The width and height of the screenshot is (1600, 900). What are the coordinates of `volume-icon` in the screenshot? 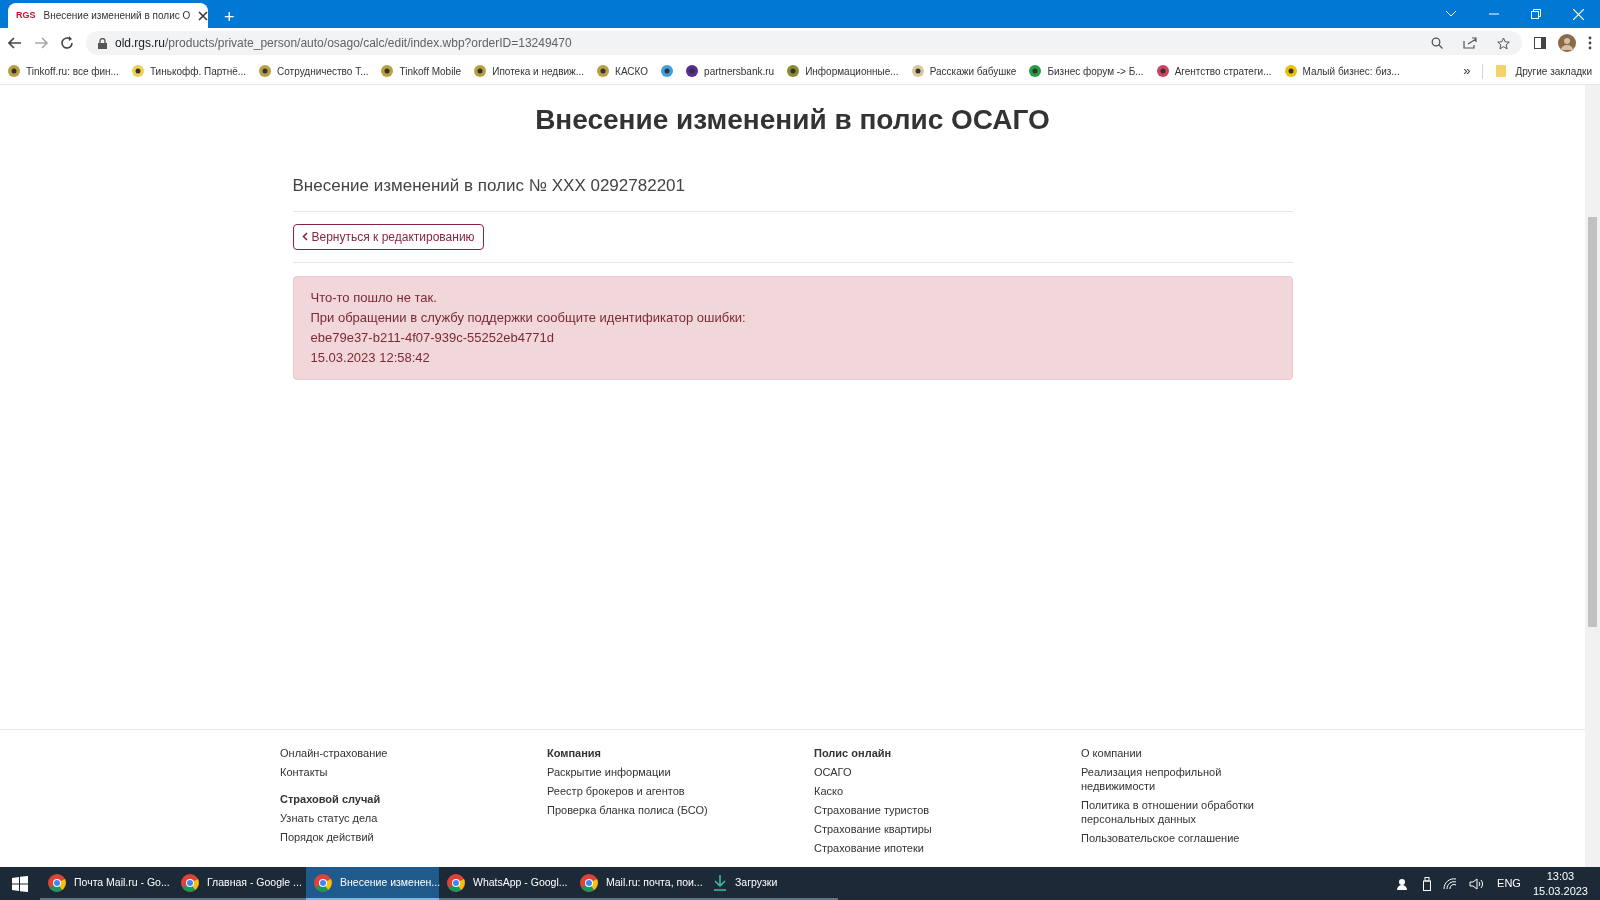 It's located at (1477, 883).